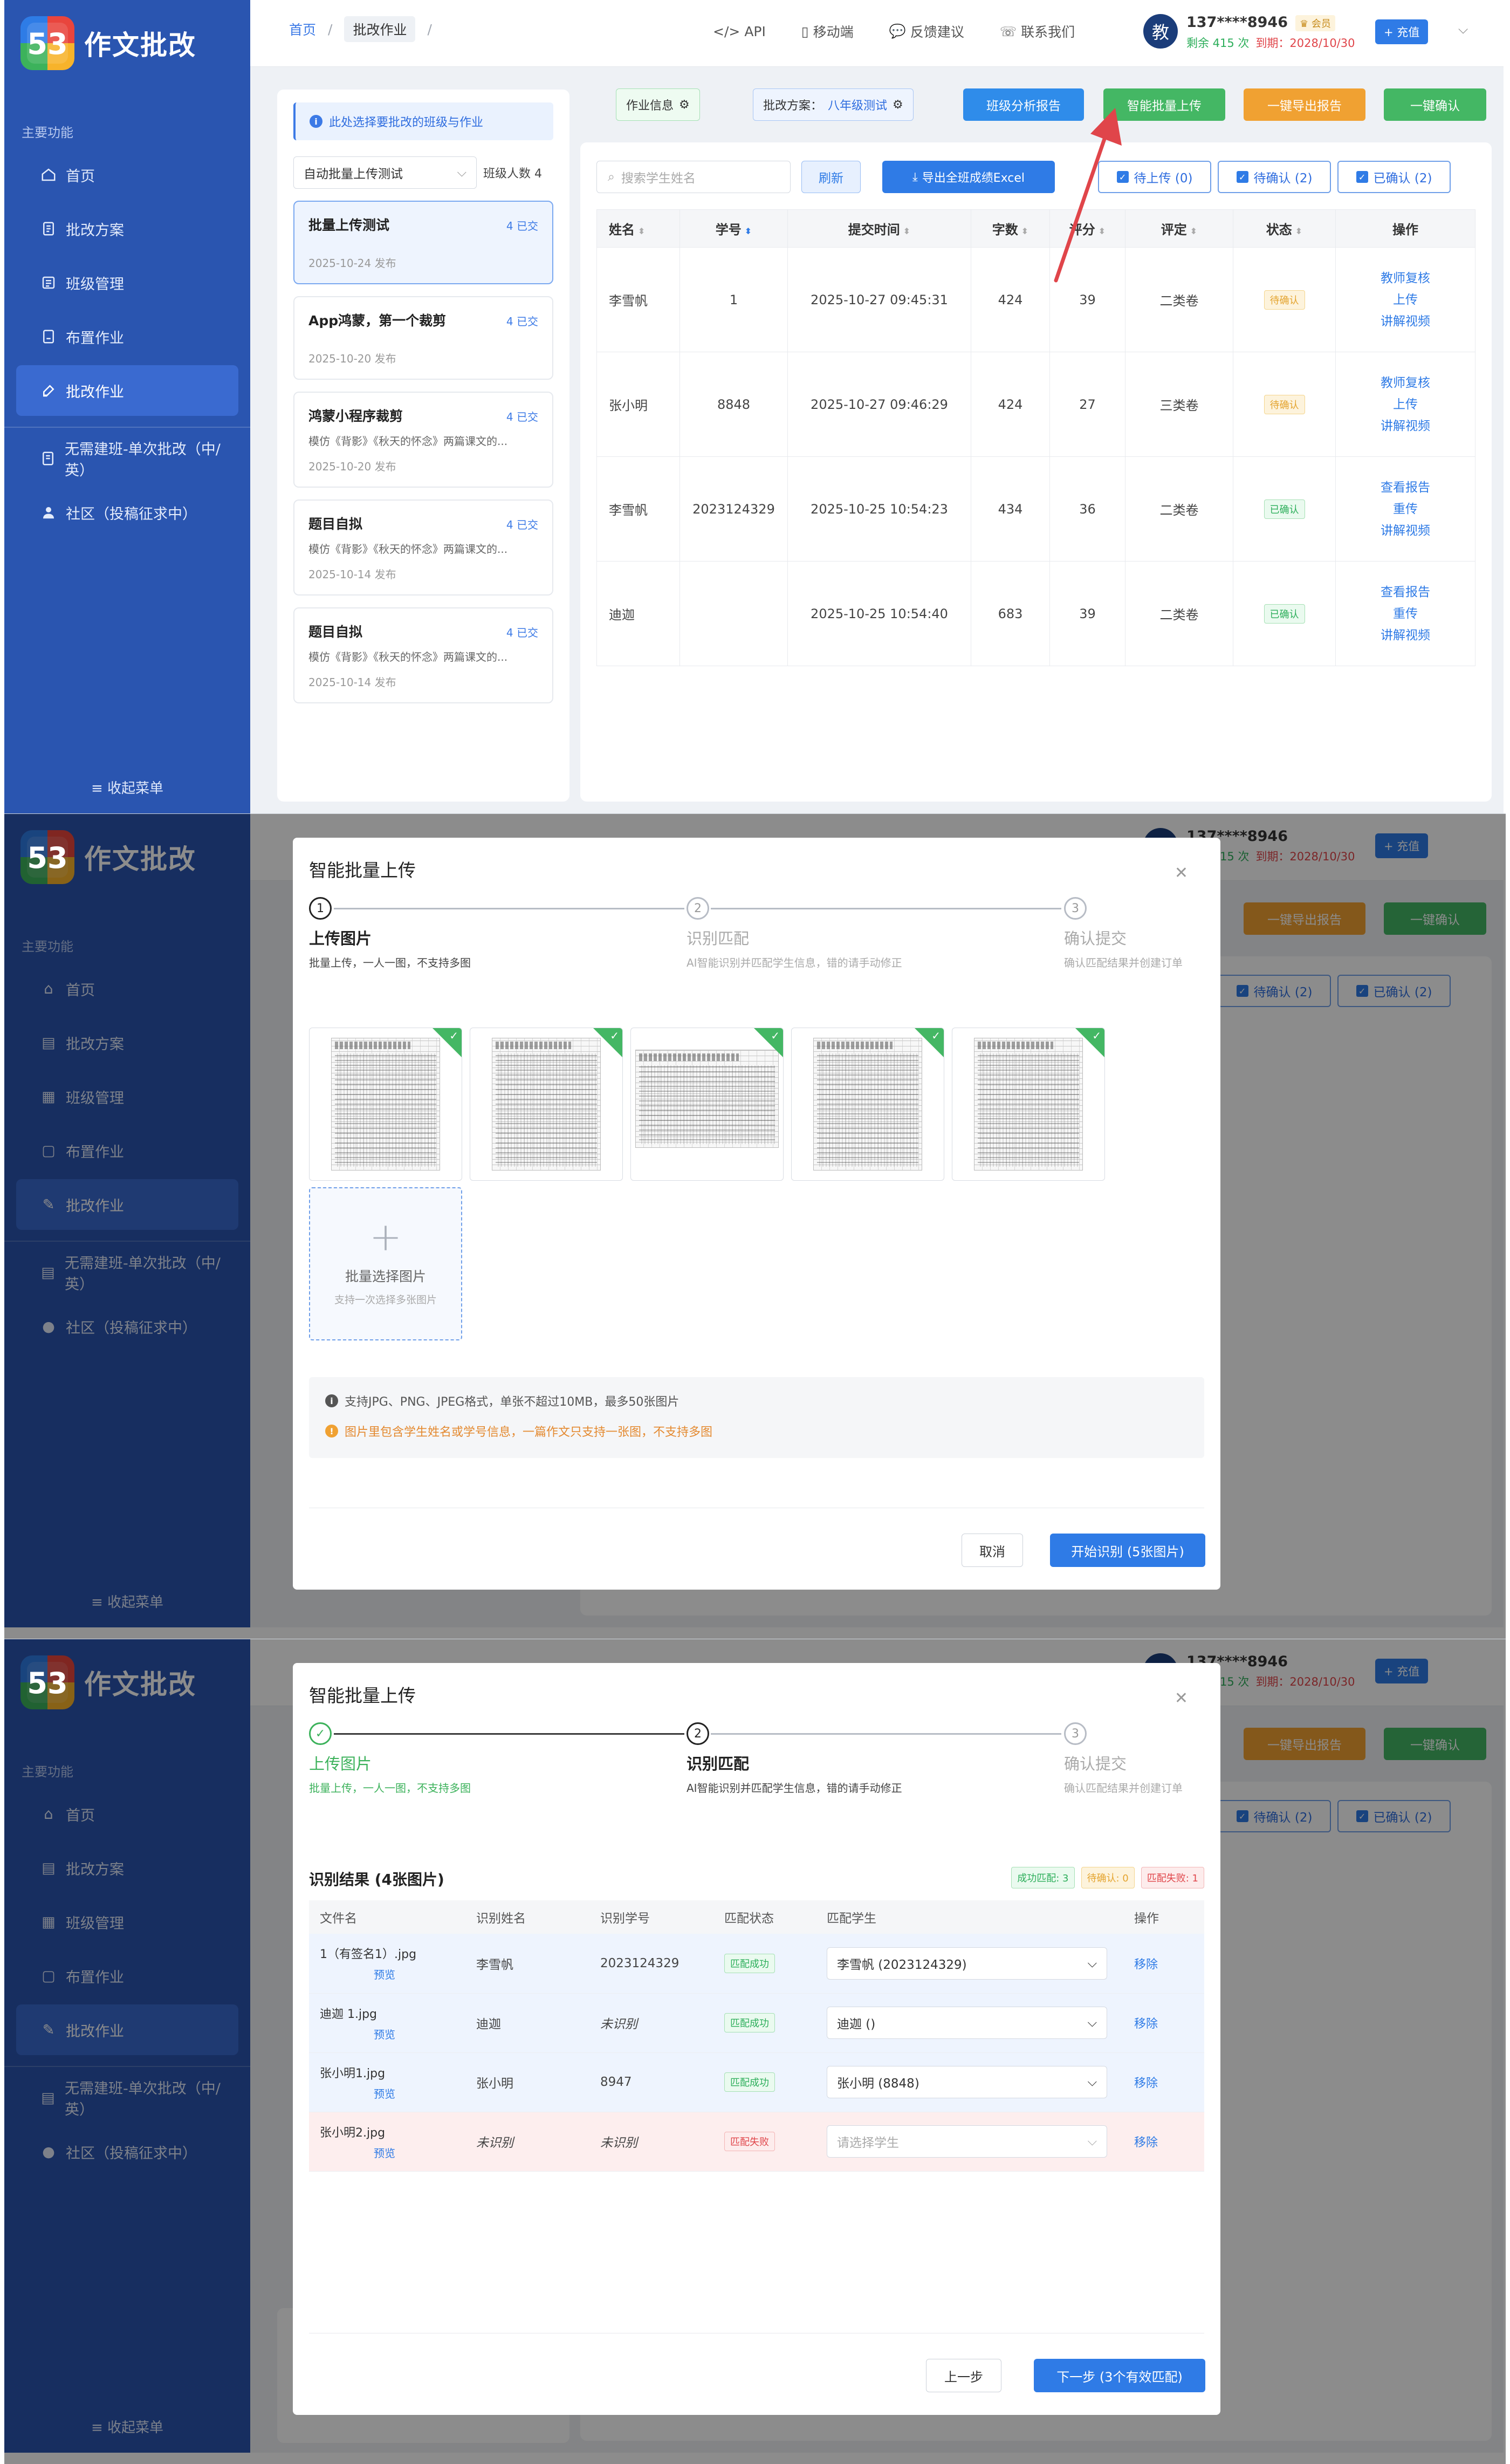  Describe the element at coordinates (127, 229) in the screenshot. I see `sidebar-item-plans: 批改方案` at that location.